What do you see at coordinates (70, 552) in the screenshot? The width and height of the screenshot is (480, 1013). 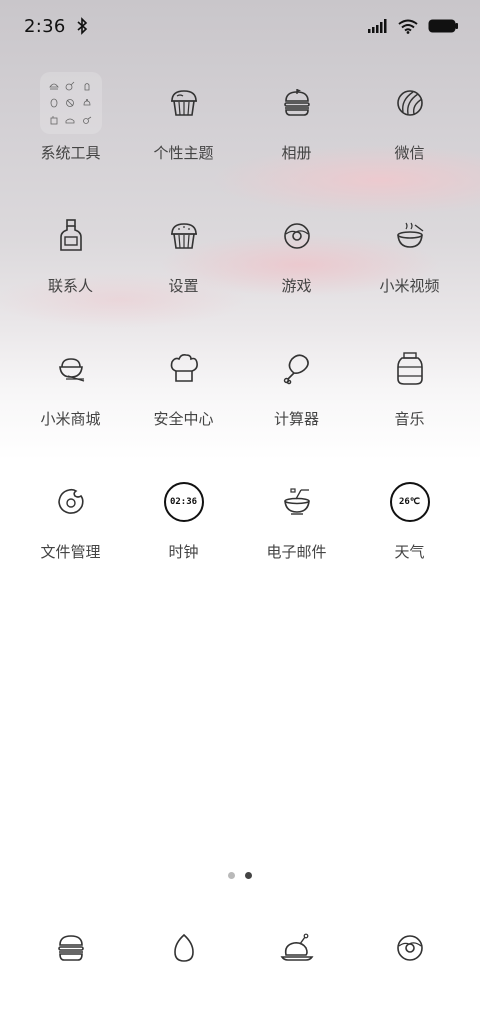 I see `app-label: 文件管理` at bounding box center [70, 552].